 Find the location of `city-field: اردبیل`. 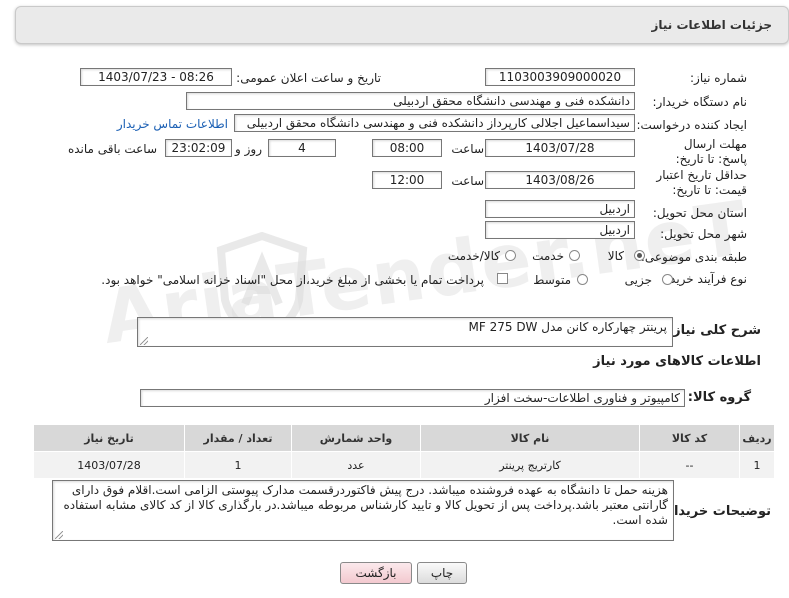

city-field: اردبیل is located at coordinates (560, 230).